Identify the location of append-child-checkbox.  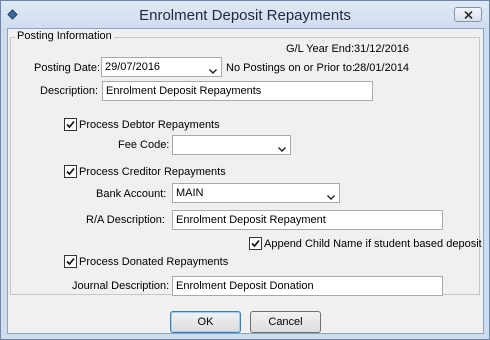
(255, 243).